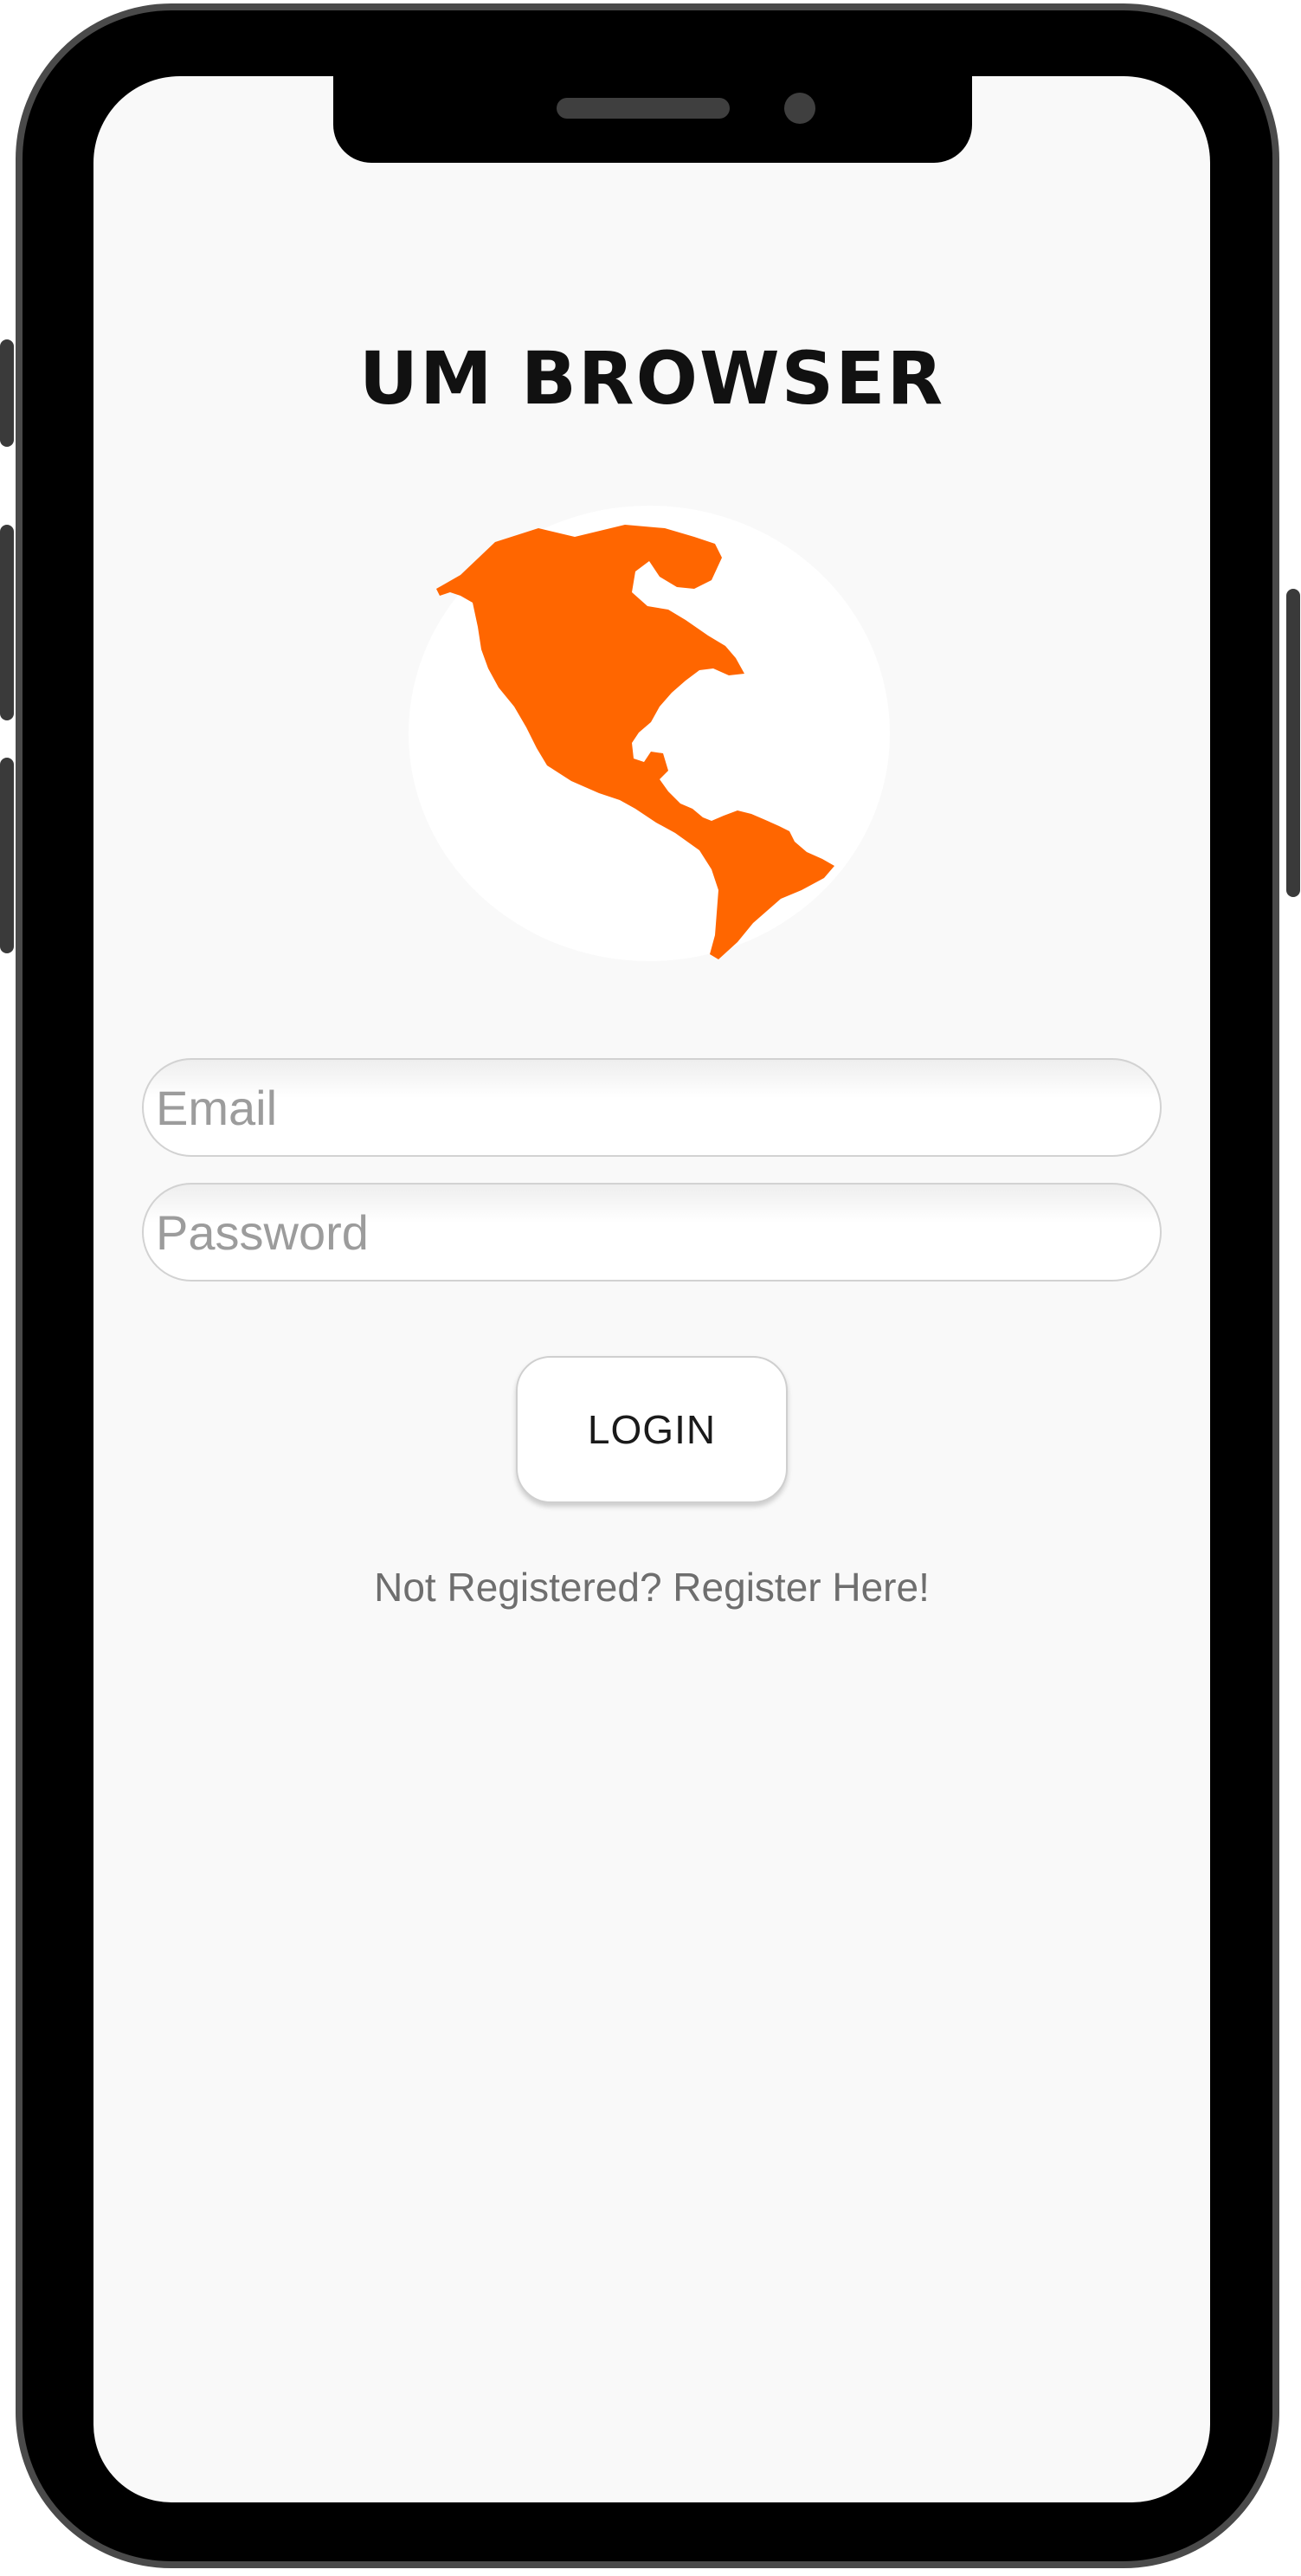  What do you see at coordinates (1293, 743) in the screenshot?
I see `side-button-power` at bounding box center [1293, 743].